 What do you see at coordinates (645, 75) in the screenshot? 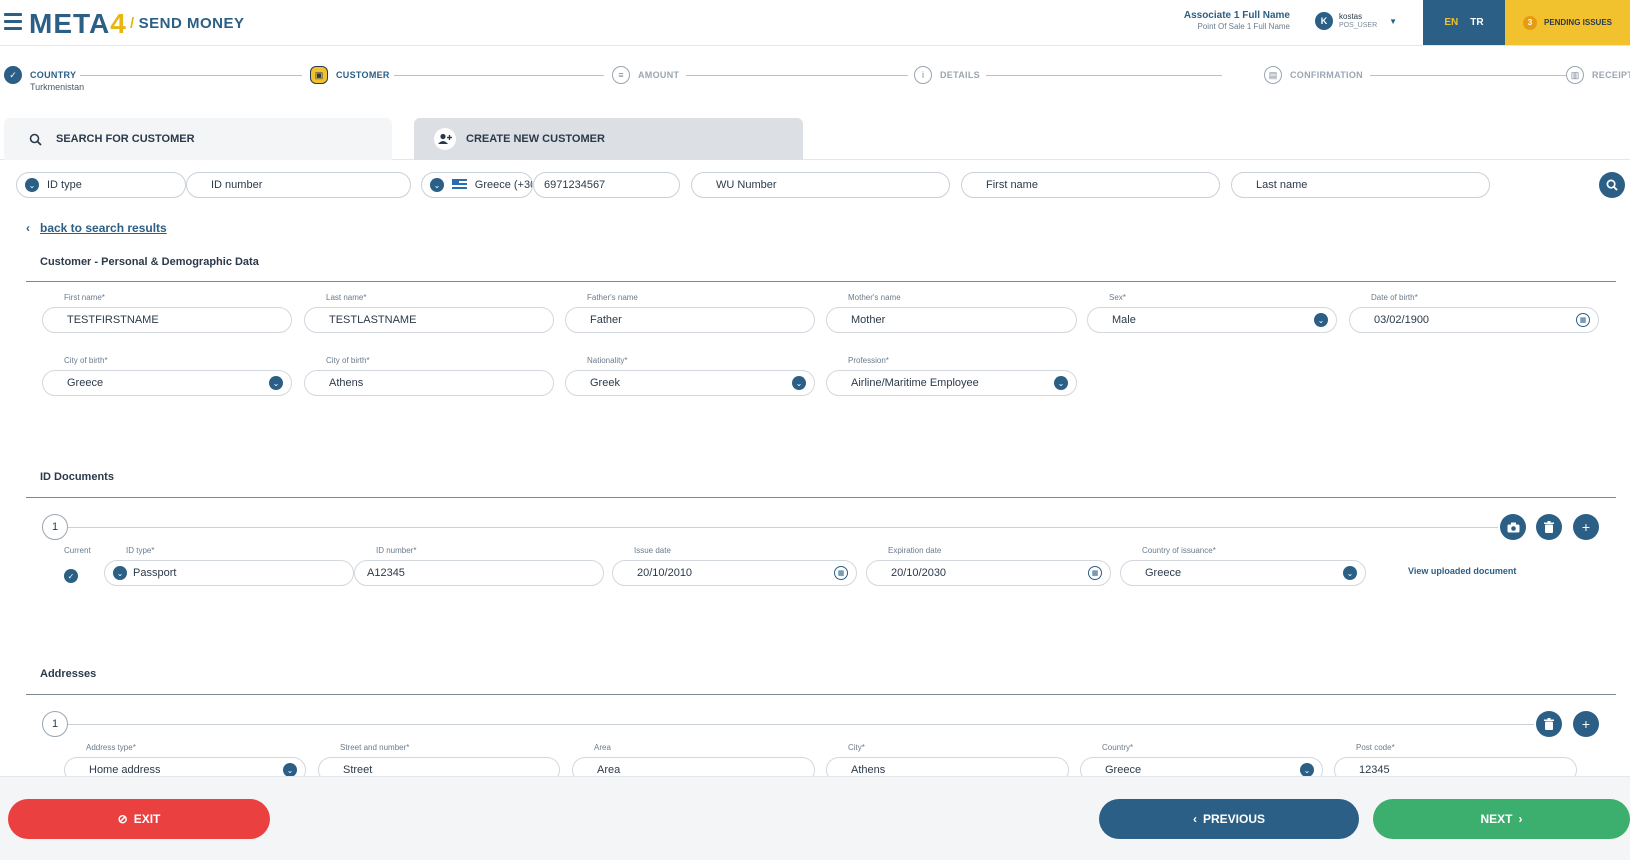
I see `step-amount: ≡ AMOUNT` at bounding box center [645, 75].